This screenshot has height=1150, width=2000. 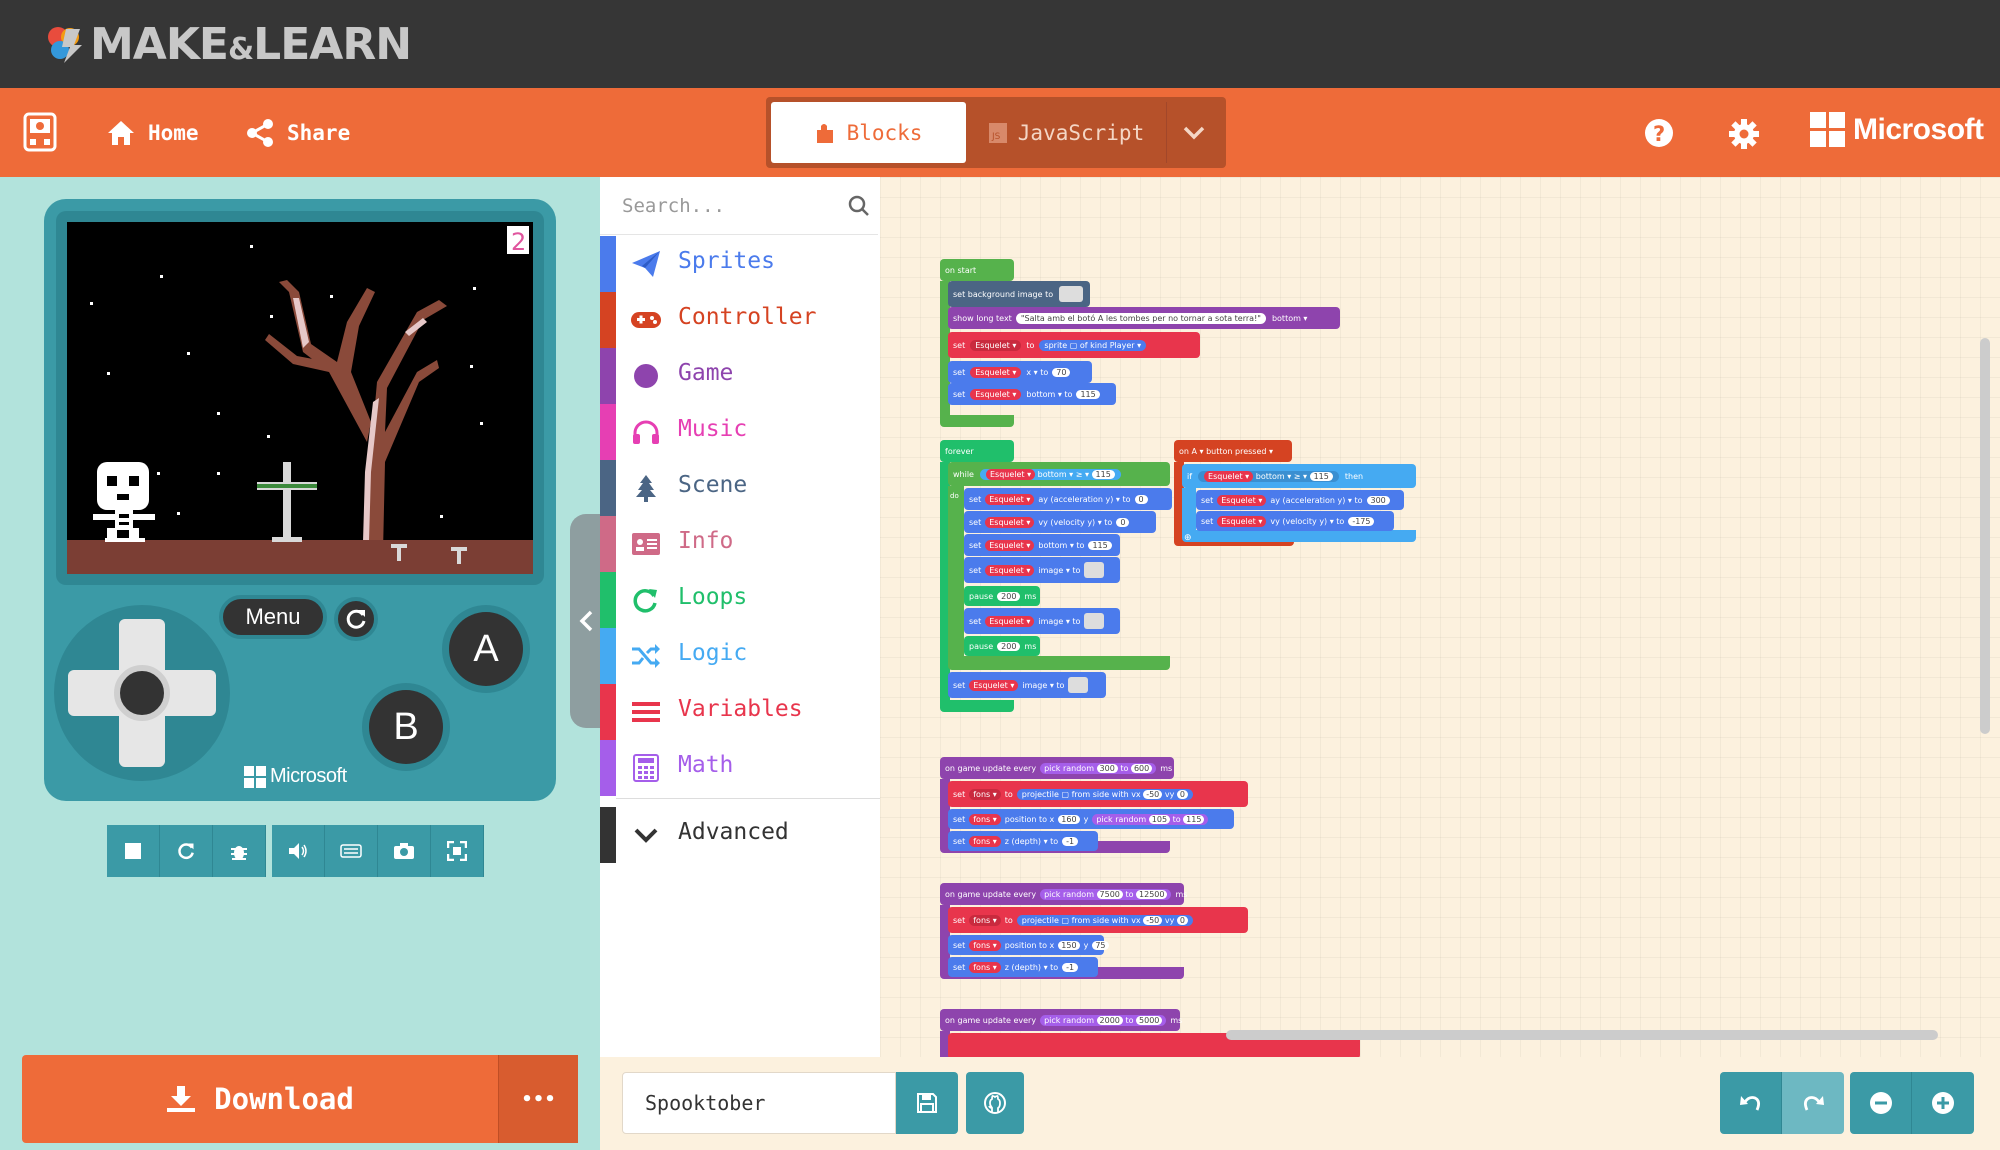 I want to click on workspace-horizontal-scrollbar, so click(x=1582, y=1035).